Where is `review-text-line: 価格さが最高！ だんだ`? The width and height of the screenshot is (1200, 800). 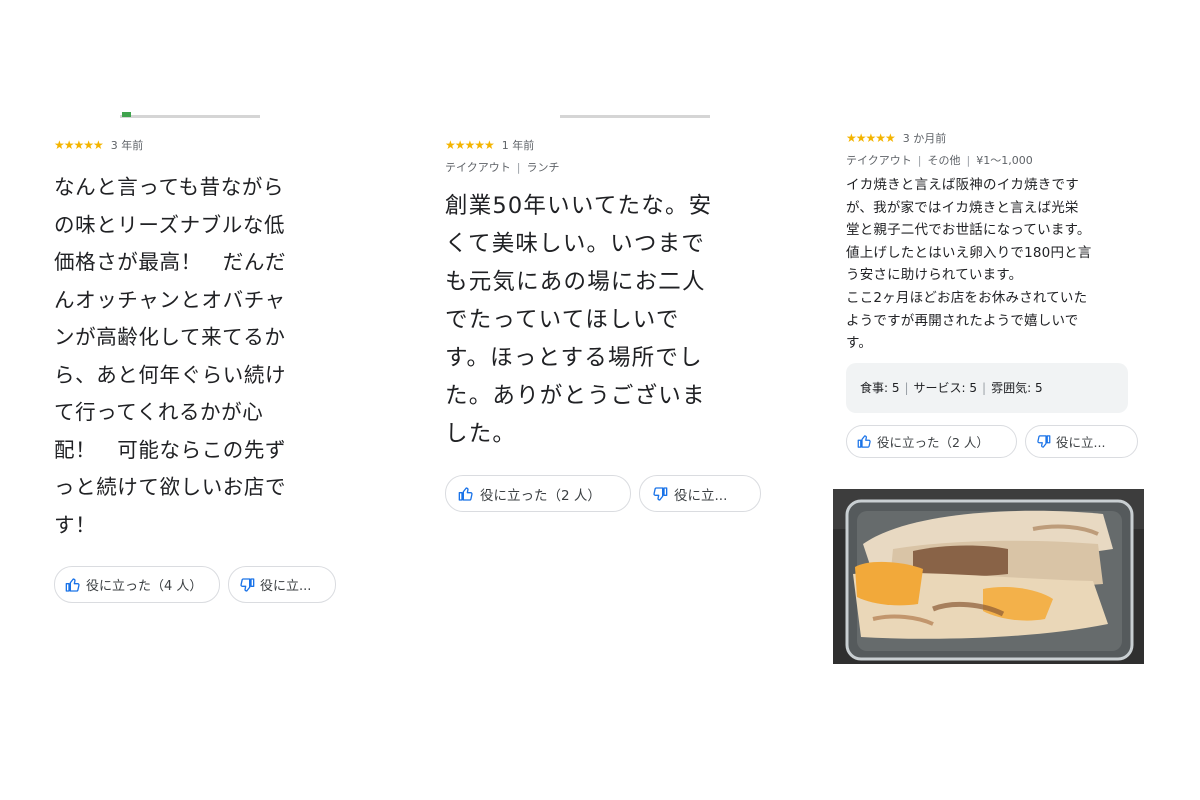 review-text-line: 価格さが最高！ だんだ is located at coordinates (170, 262).